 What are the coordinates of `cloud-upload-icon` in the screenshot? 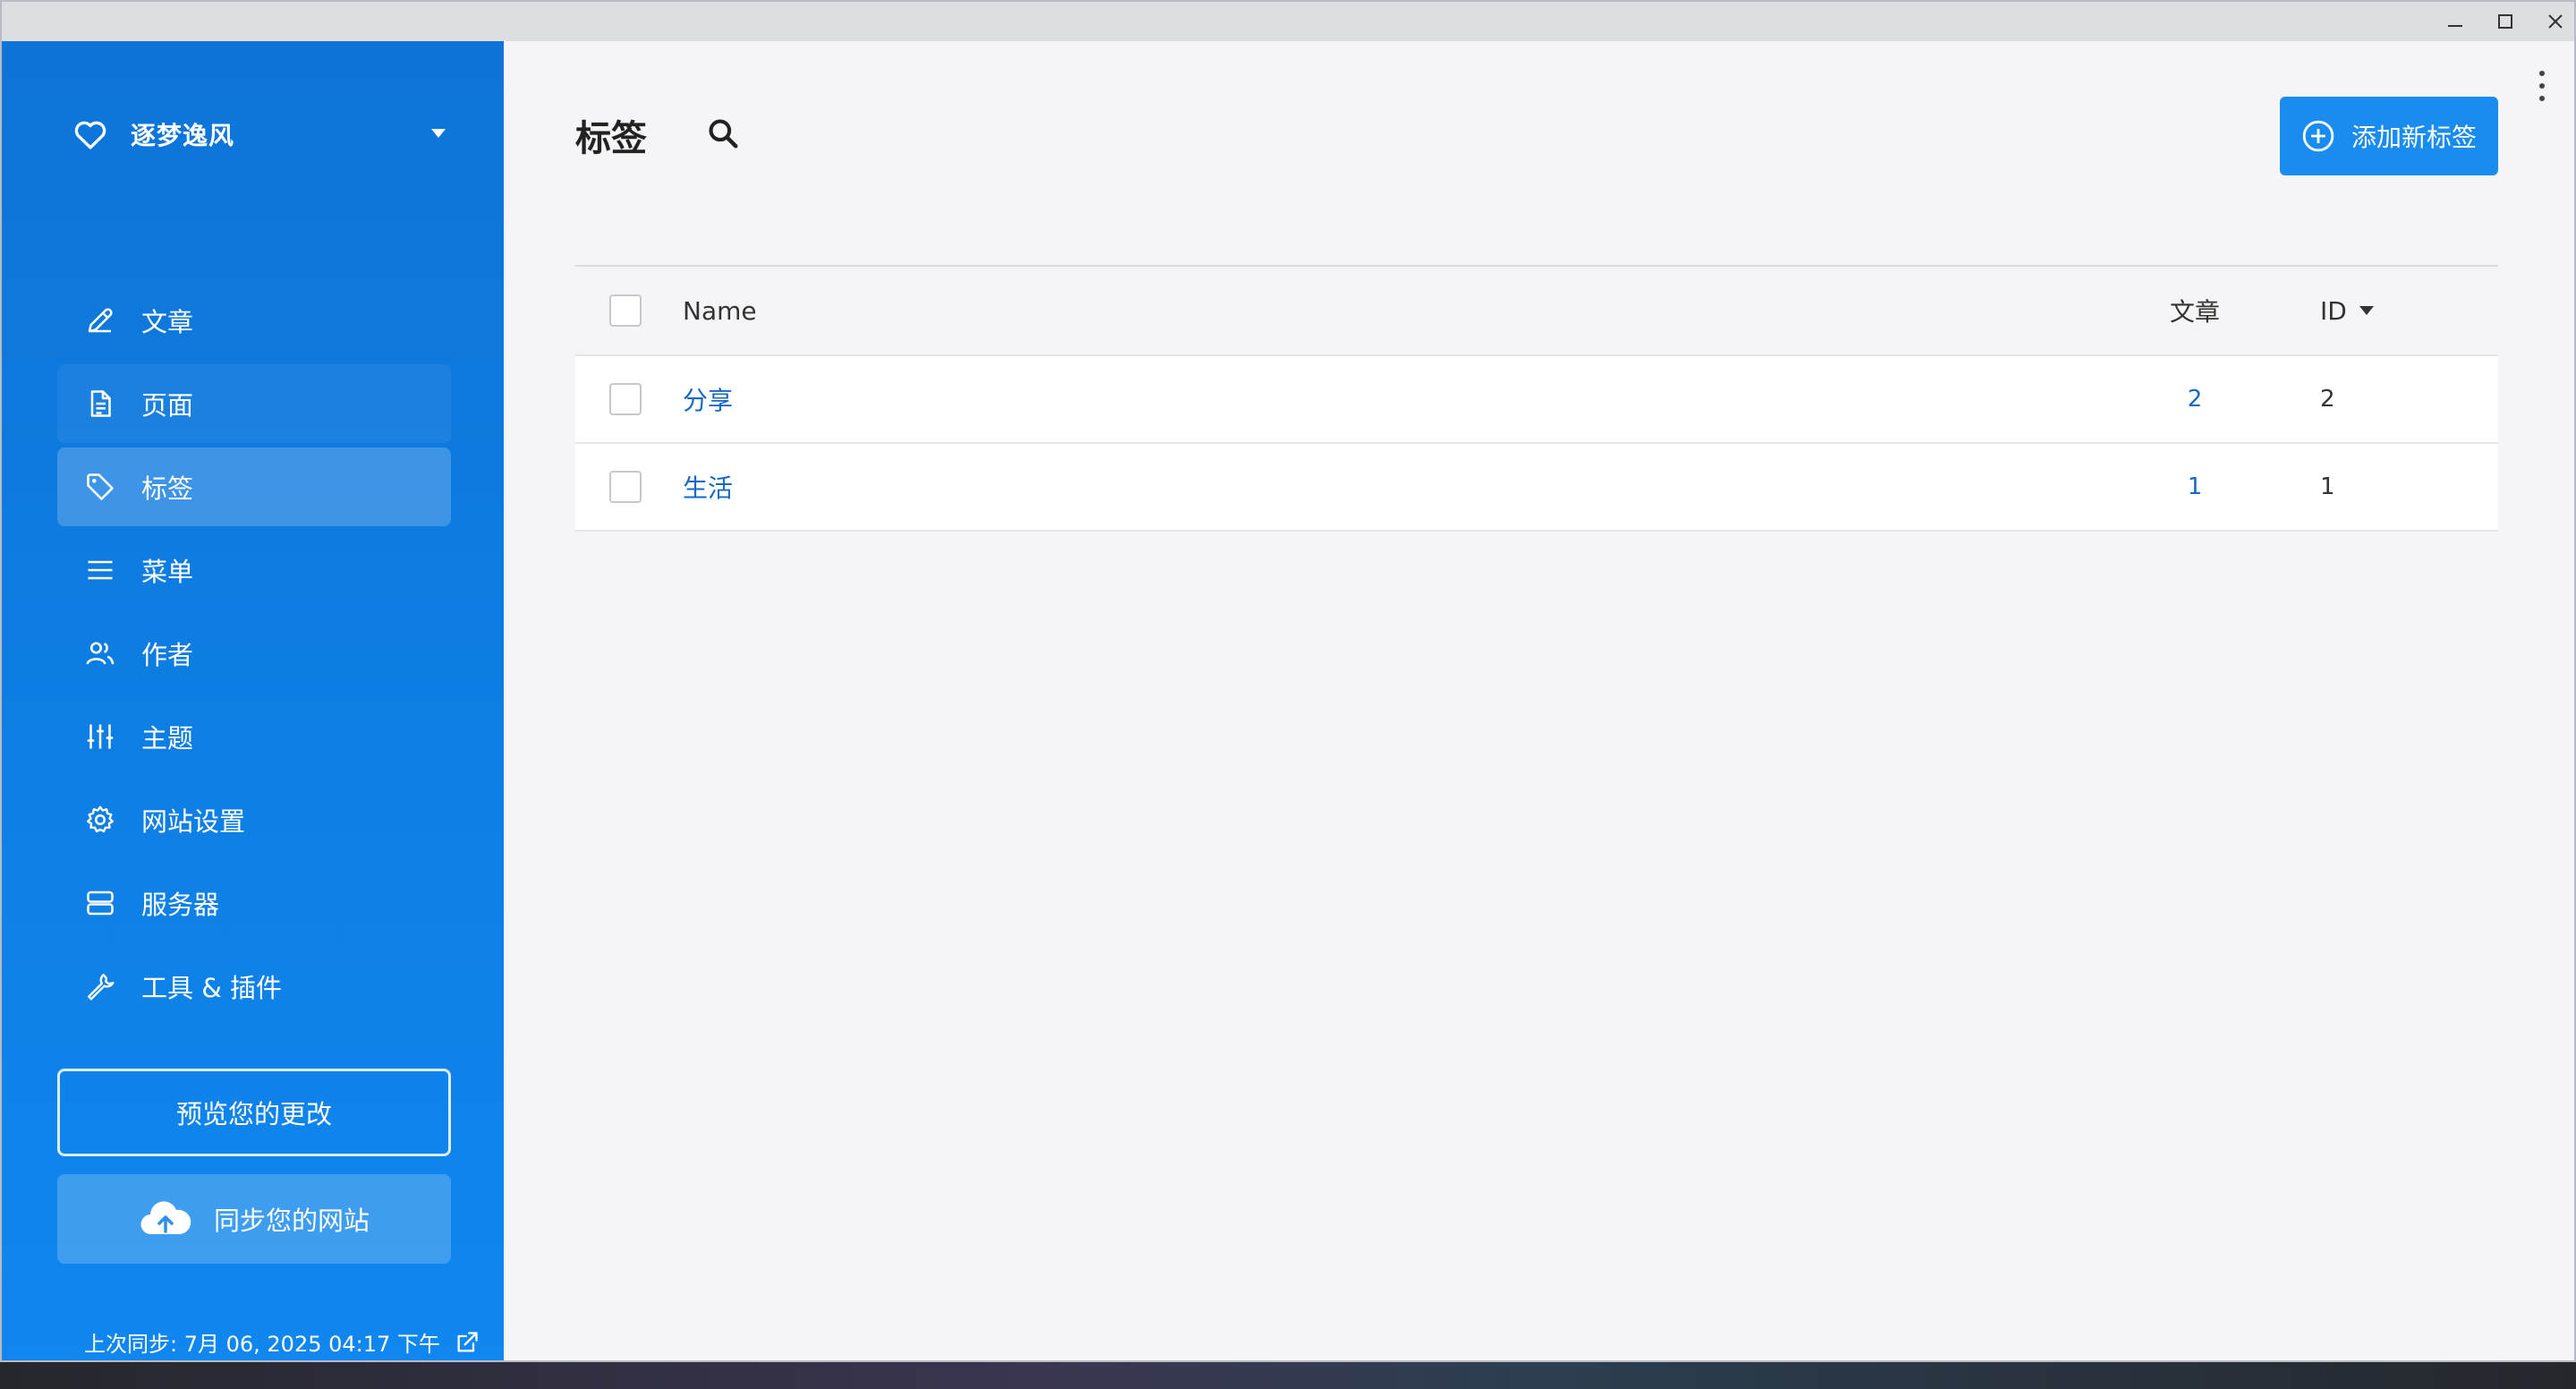 It's located at (165, 1218).